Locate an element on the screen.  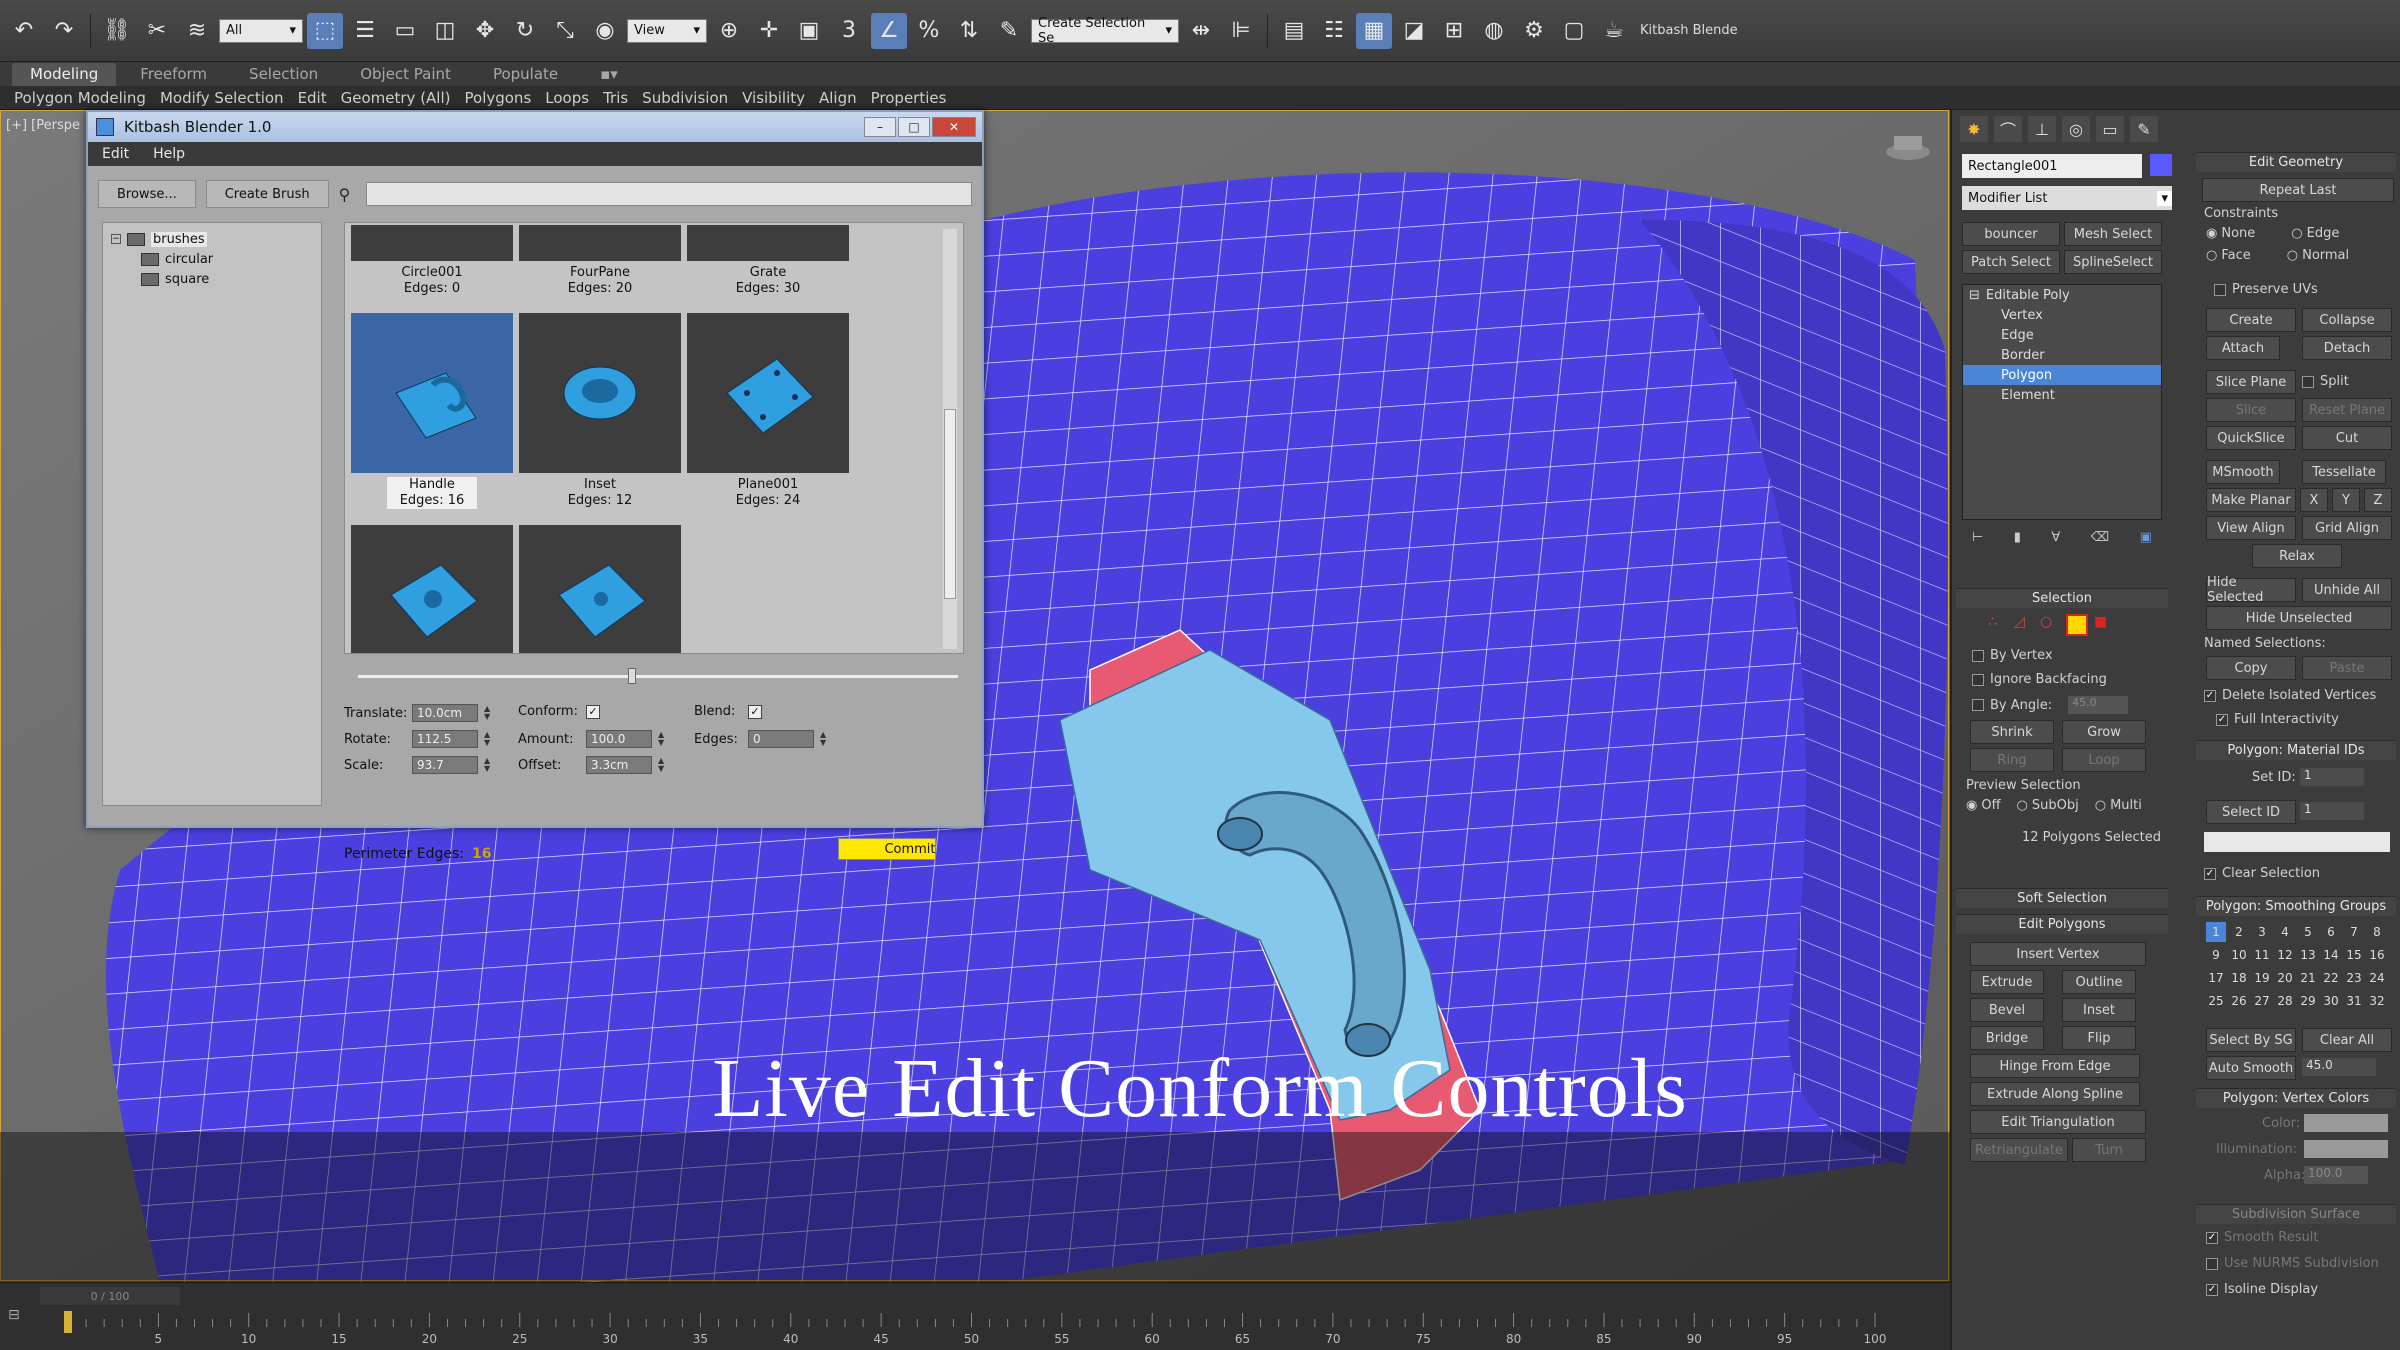
bouncer-button: bouncer is located at coordinates (2011, 234).